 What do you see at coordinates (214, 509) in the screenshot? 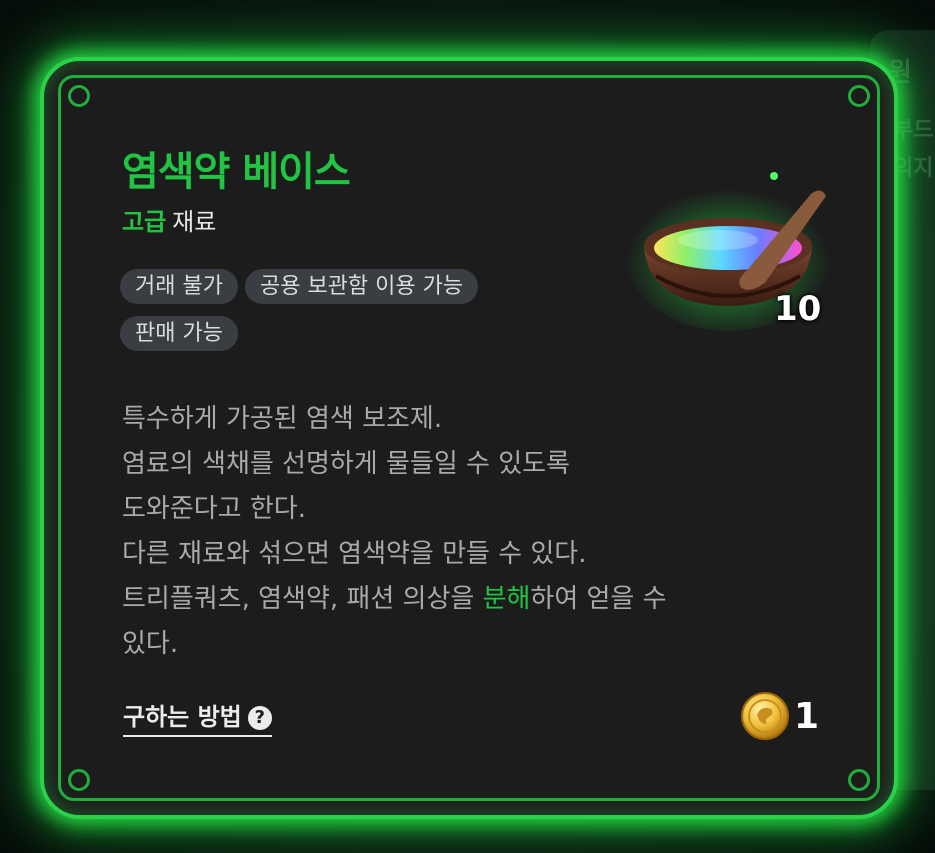
I see `description-line: 도와준다고 한다.` at bounding box center [214, 509].